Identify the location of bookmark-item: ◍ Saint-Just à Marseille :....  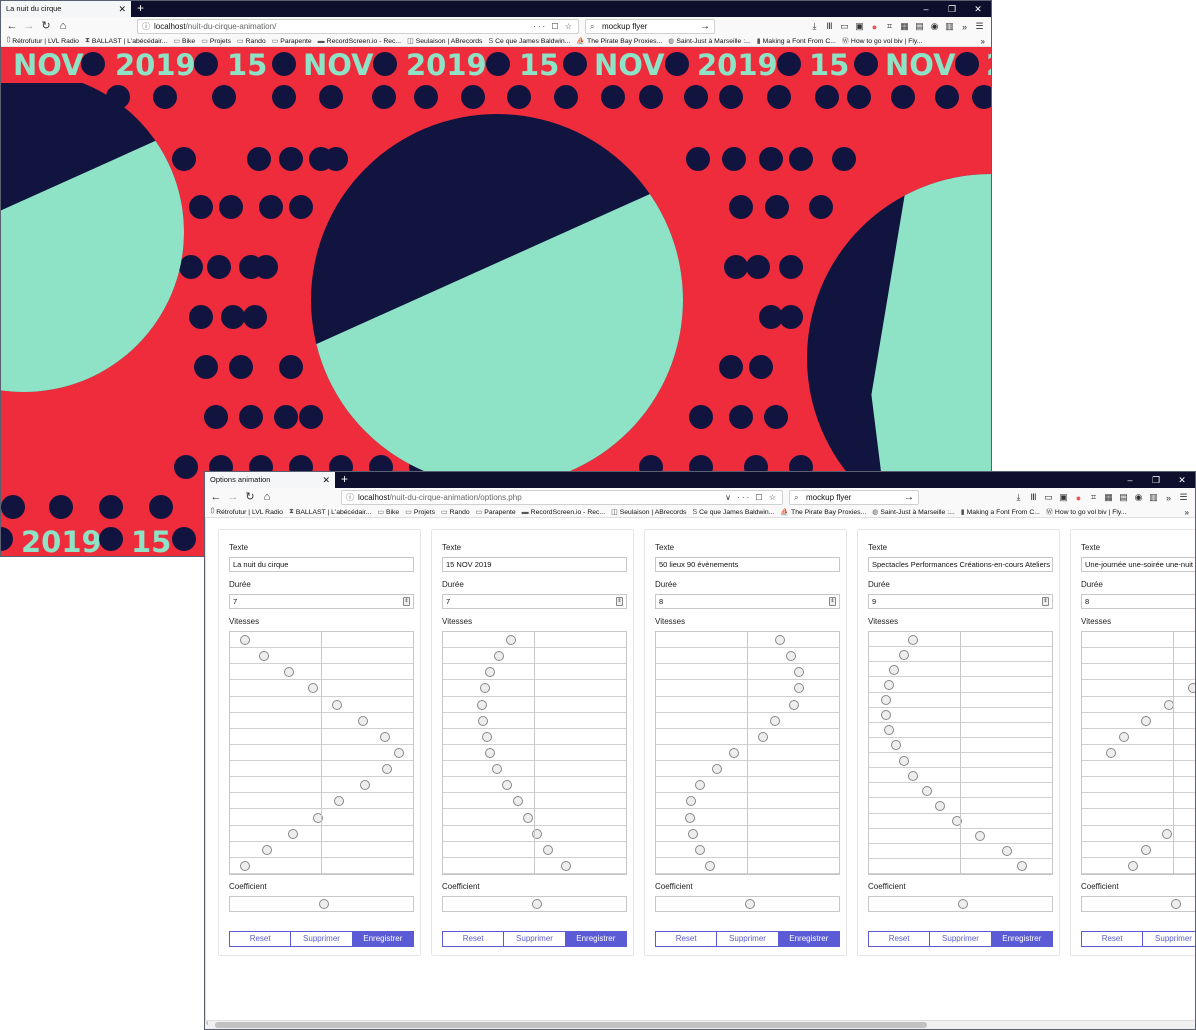
(709, 41).